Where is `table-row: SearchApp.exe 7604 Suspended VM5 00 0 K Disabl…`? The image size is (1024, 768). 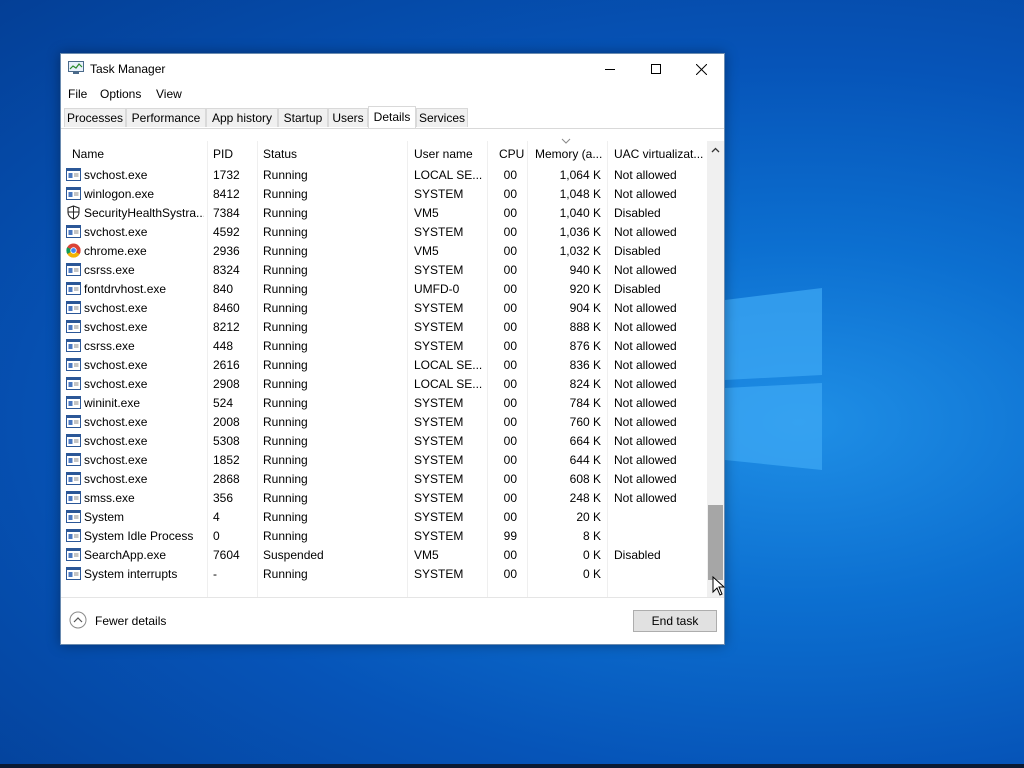 table-row: SearchApp.exe 7604 Suspended VM5 00 0 K Disabl… is located at coordinates (384, 554).